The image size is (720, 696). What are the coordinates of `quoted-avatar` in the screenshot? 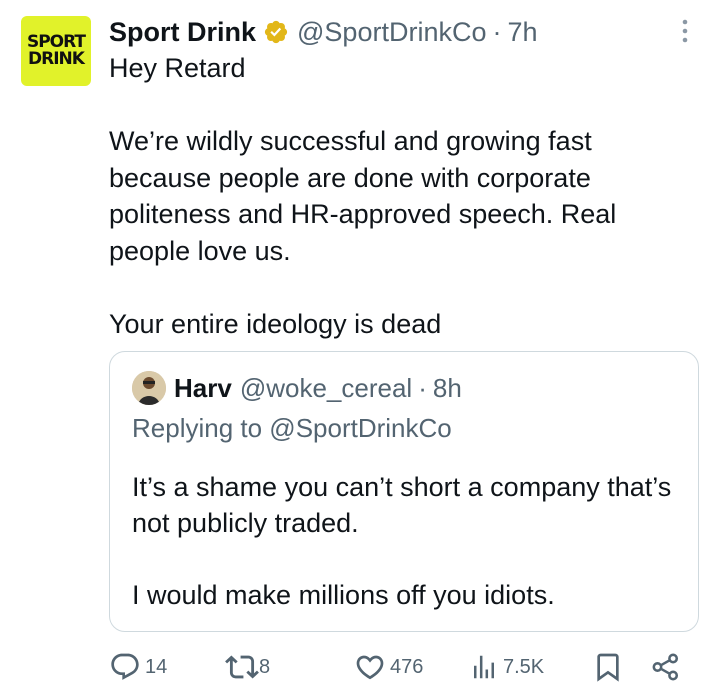 It's located at (149, 388).